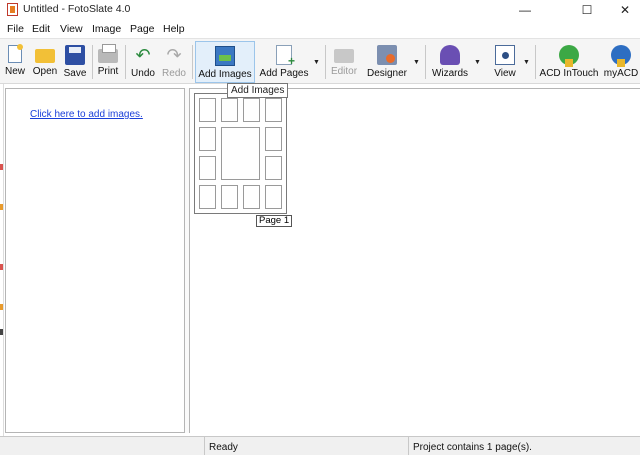 This screenshot has width=640, height=455. Describe the element at coordinates (45, 71) in the screenshot. I see `open-label: Open` at that location.